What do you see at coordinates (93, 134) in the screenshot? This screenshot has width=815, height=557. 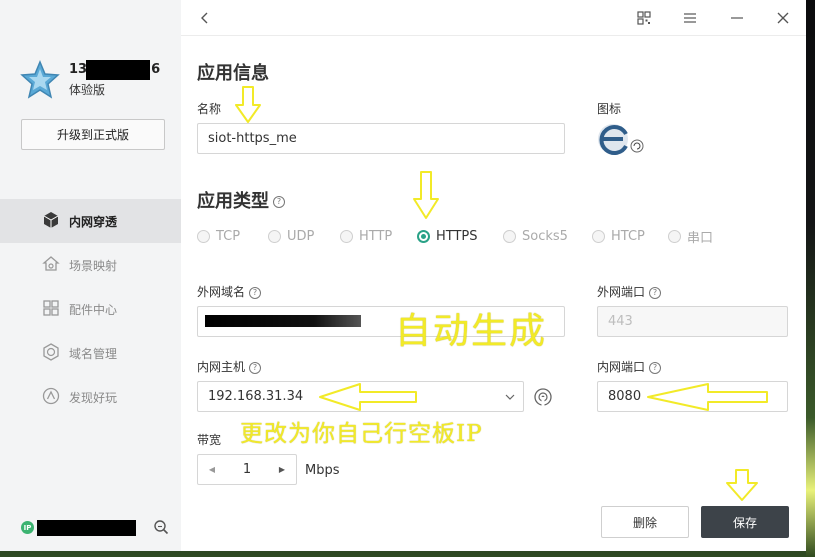 I see `upgrade-button: 升级到正式版` at bounding box center [93, 134].